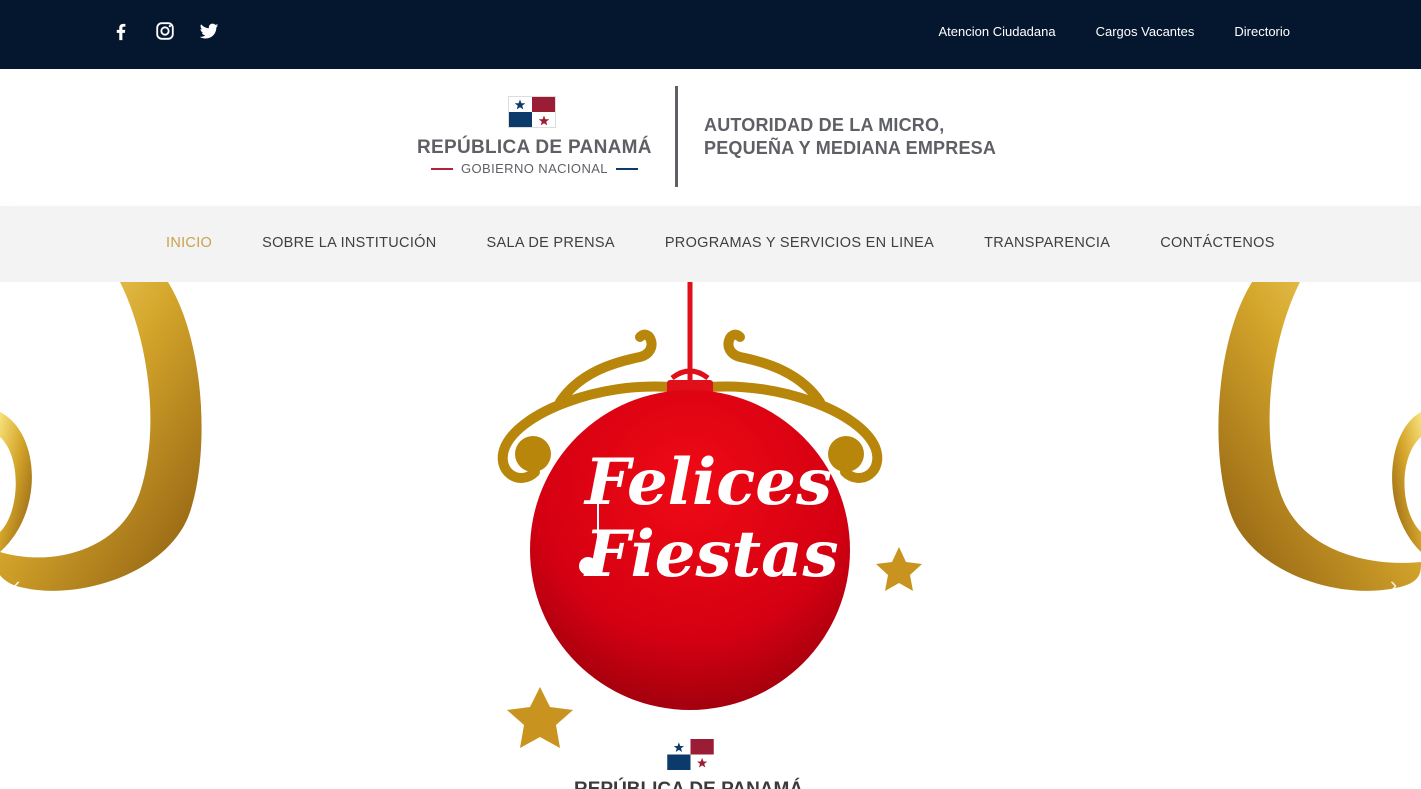 The image size is (1421, 789). Describe the element at coordinates (850, 148) in the screenshot. I see `authority-line-2: PEQUEÑA Y MEDIANA EMPRESA` at that location.